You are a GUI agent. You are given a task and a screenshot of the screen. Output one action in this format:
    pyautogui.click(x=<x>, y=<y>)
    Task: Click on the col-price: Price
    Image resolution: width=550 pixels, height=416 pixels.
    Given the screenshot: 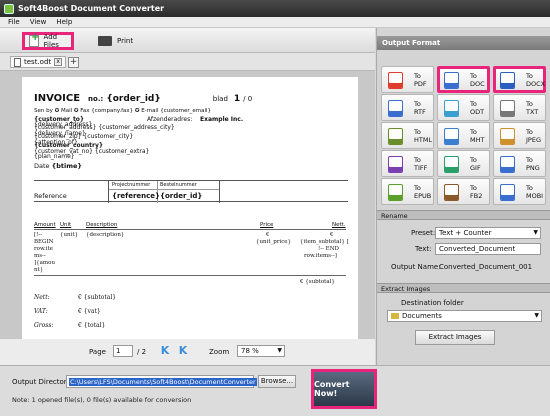 What is the action you would take?
    pyautogui.click(x=267, y=225)
    